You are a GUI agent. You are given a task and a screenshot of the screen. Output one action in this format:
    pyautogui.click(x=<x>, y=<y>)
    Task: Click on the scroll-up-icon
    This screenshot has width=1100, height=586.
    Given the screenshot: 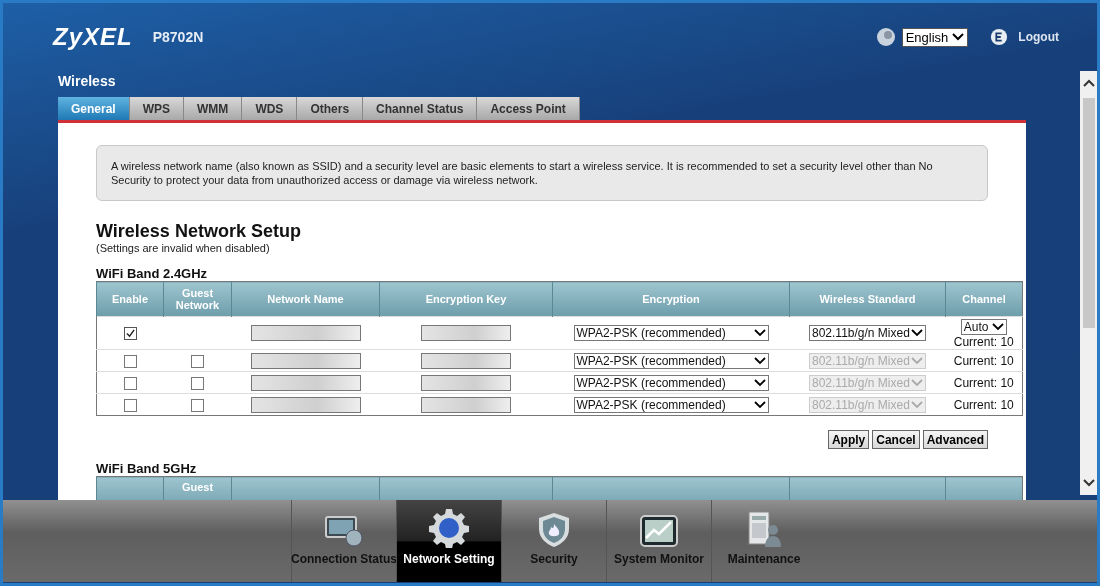 What is the action you would take?
    pyautogui.click(x=1088, y=83)
    